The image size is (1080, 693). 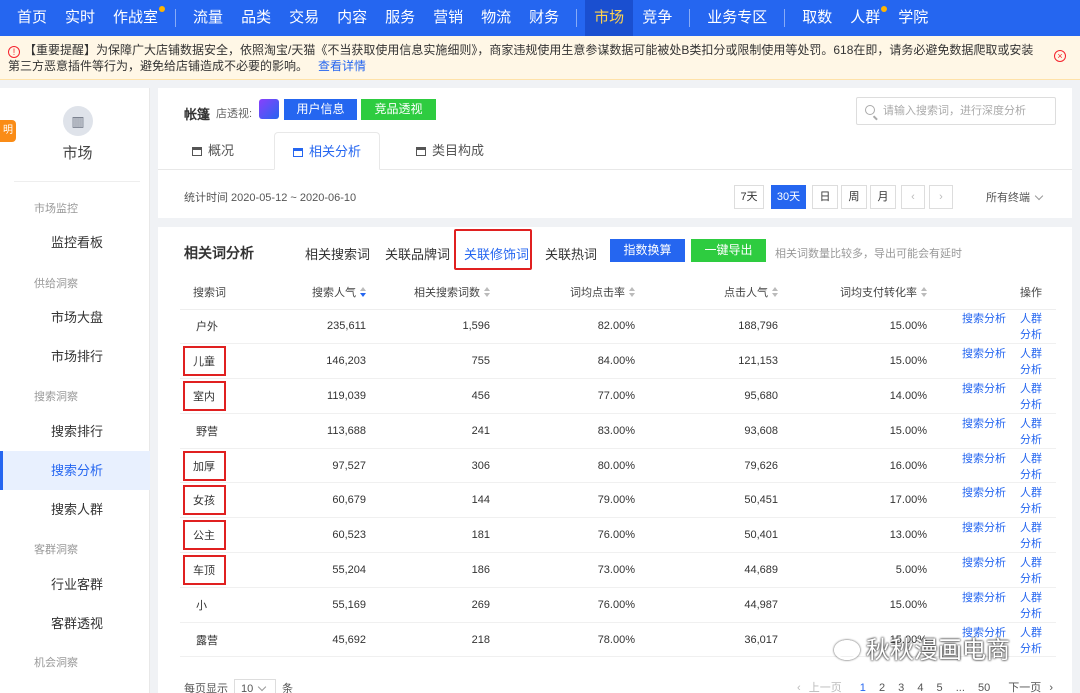 What do you see at coordinates (328, 327) in the screenshot?
I see `cell-search-popularity: 235,611` at bounding box center [328, 327].